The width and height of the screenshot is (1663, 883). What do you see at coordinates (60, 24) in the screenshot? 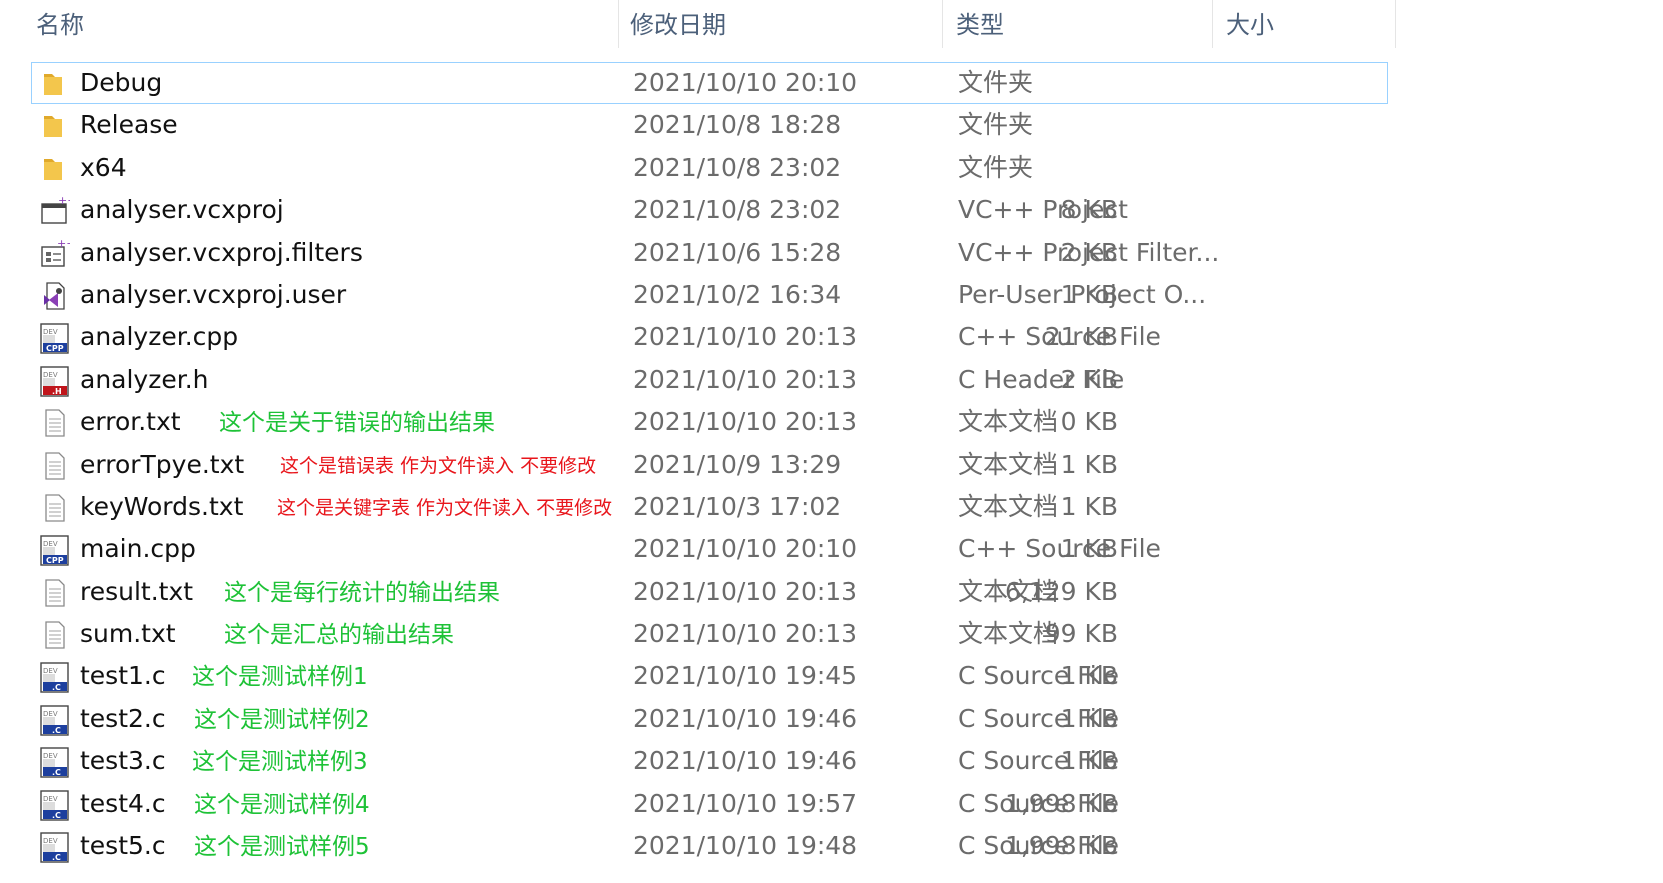
I see `column-name: 名称` at bounding box center [60, 24].